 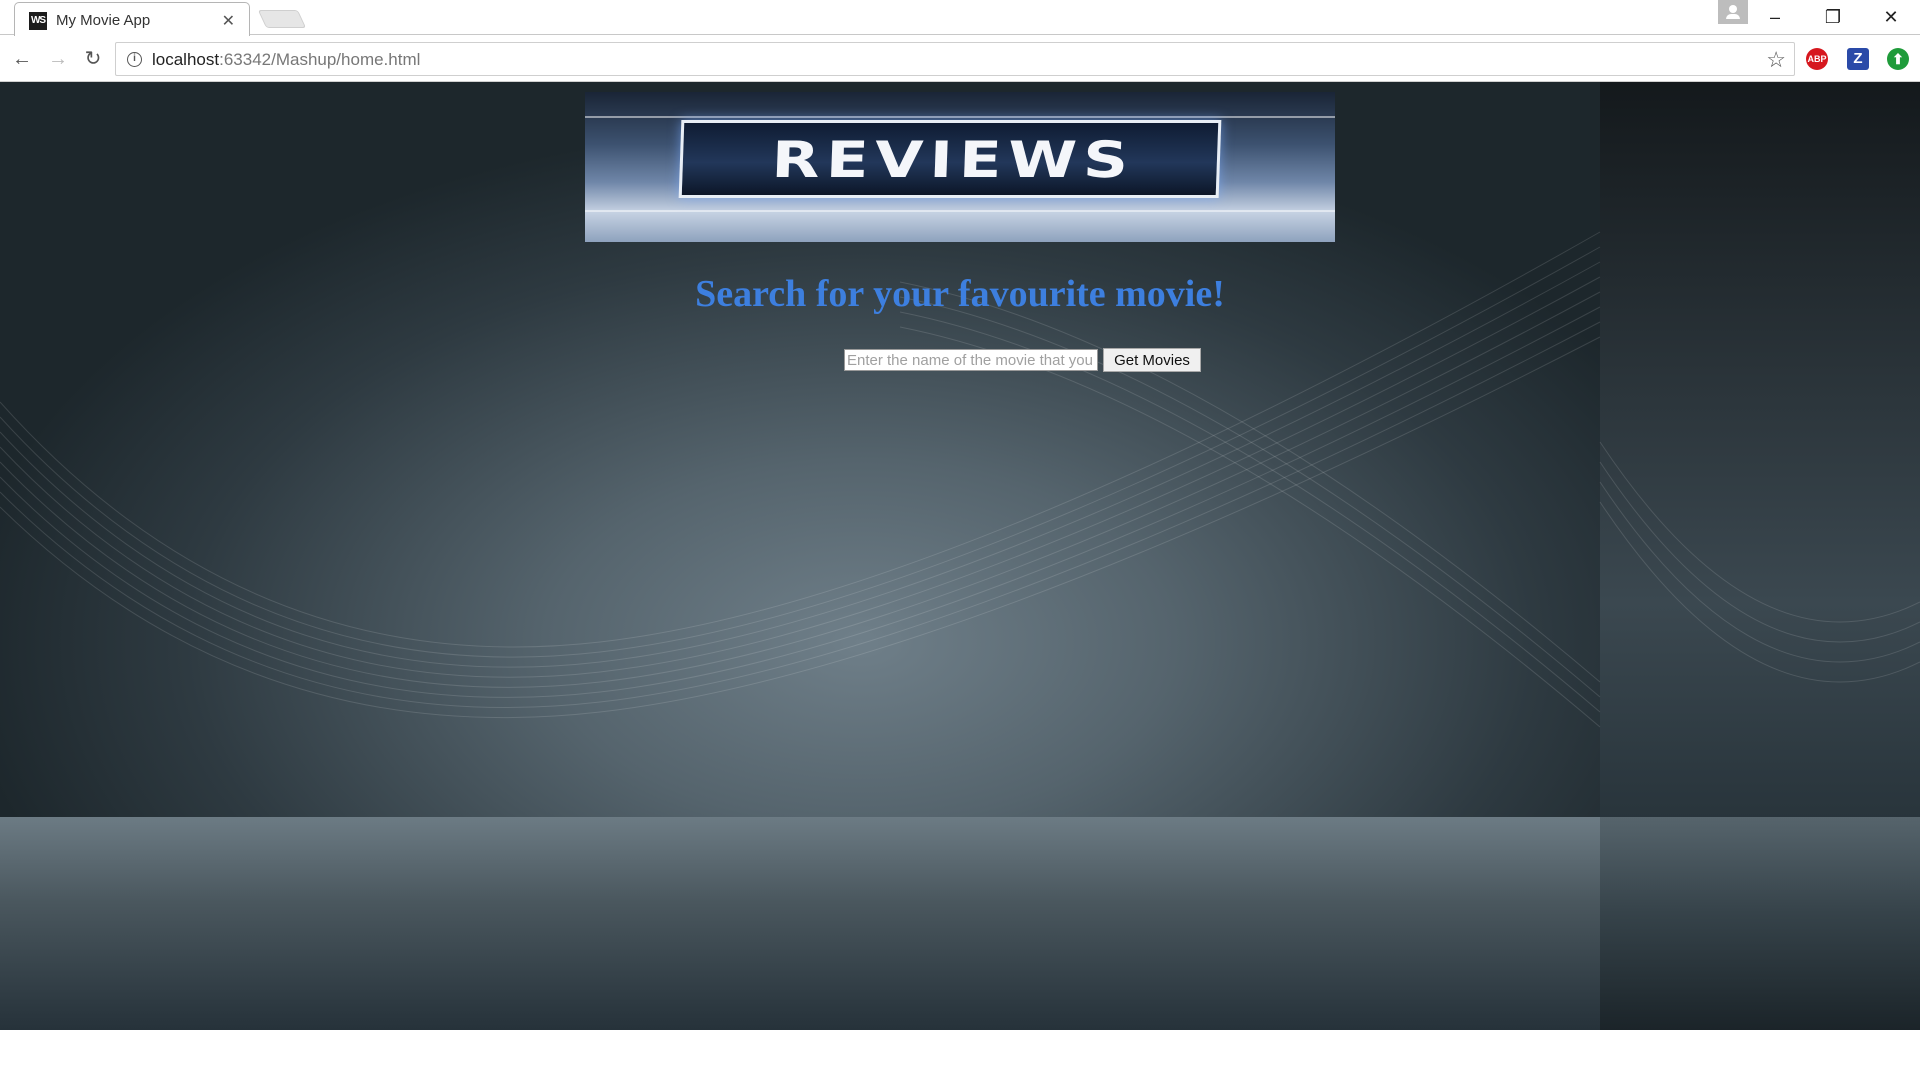 What do you see at coordinates (103, 20) in the screenshot?
I see `tab-title: My Movie App` at bounding box center [103, 20].